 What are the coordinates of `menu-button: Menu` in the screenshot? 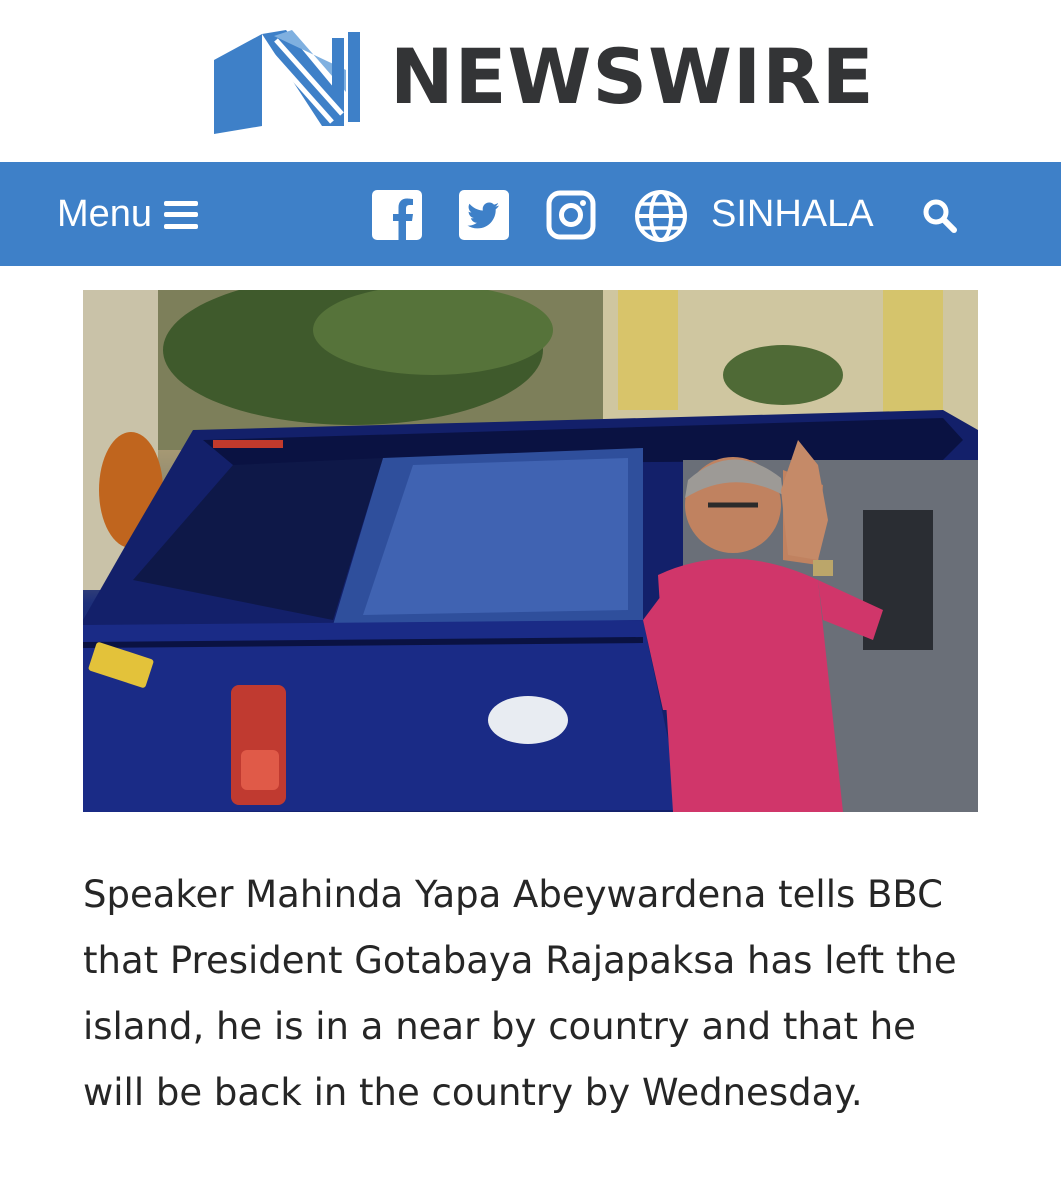 It's located at (128, 214).